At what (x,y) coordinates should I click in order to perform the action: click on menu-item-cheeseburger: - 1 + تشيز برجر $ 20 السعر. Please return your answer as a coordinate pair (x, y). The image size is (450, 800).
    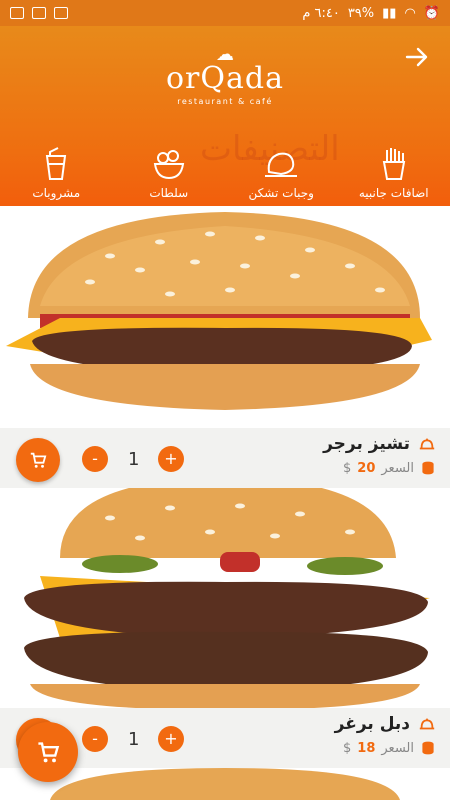
    Looking at the image, I should click on (225, 458).